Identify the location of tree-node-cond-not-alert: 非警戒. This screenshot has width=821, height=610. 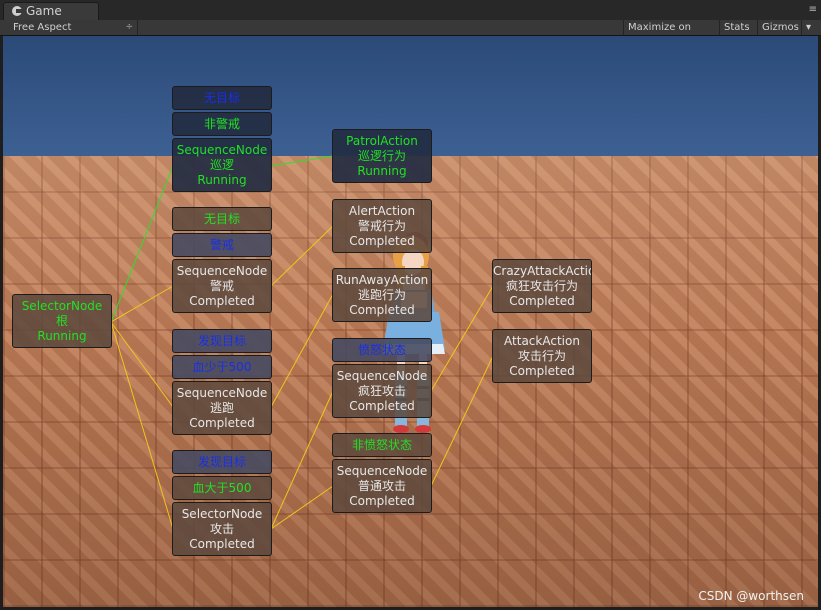
(222, 124).